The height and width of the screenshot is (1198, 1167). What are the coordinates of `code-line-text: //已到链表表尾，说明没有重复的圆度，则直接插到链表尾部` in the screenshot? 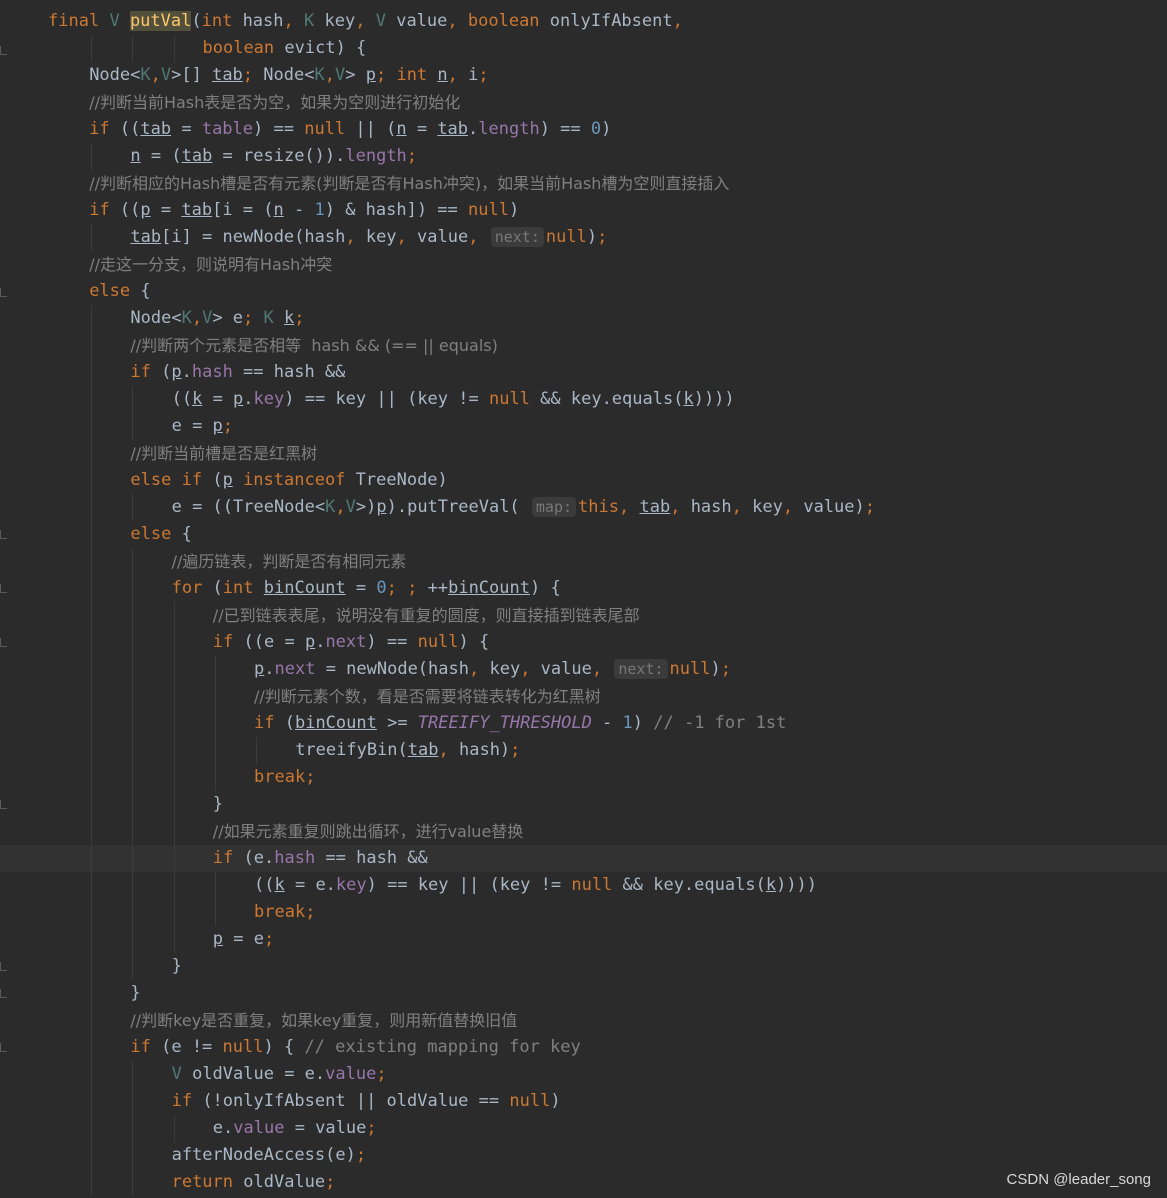 It's located at (426, 615).